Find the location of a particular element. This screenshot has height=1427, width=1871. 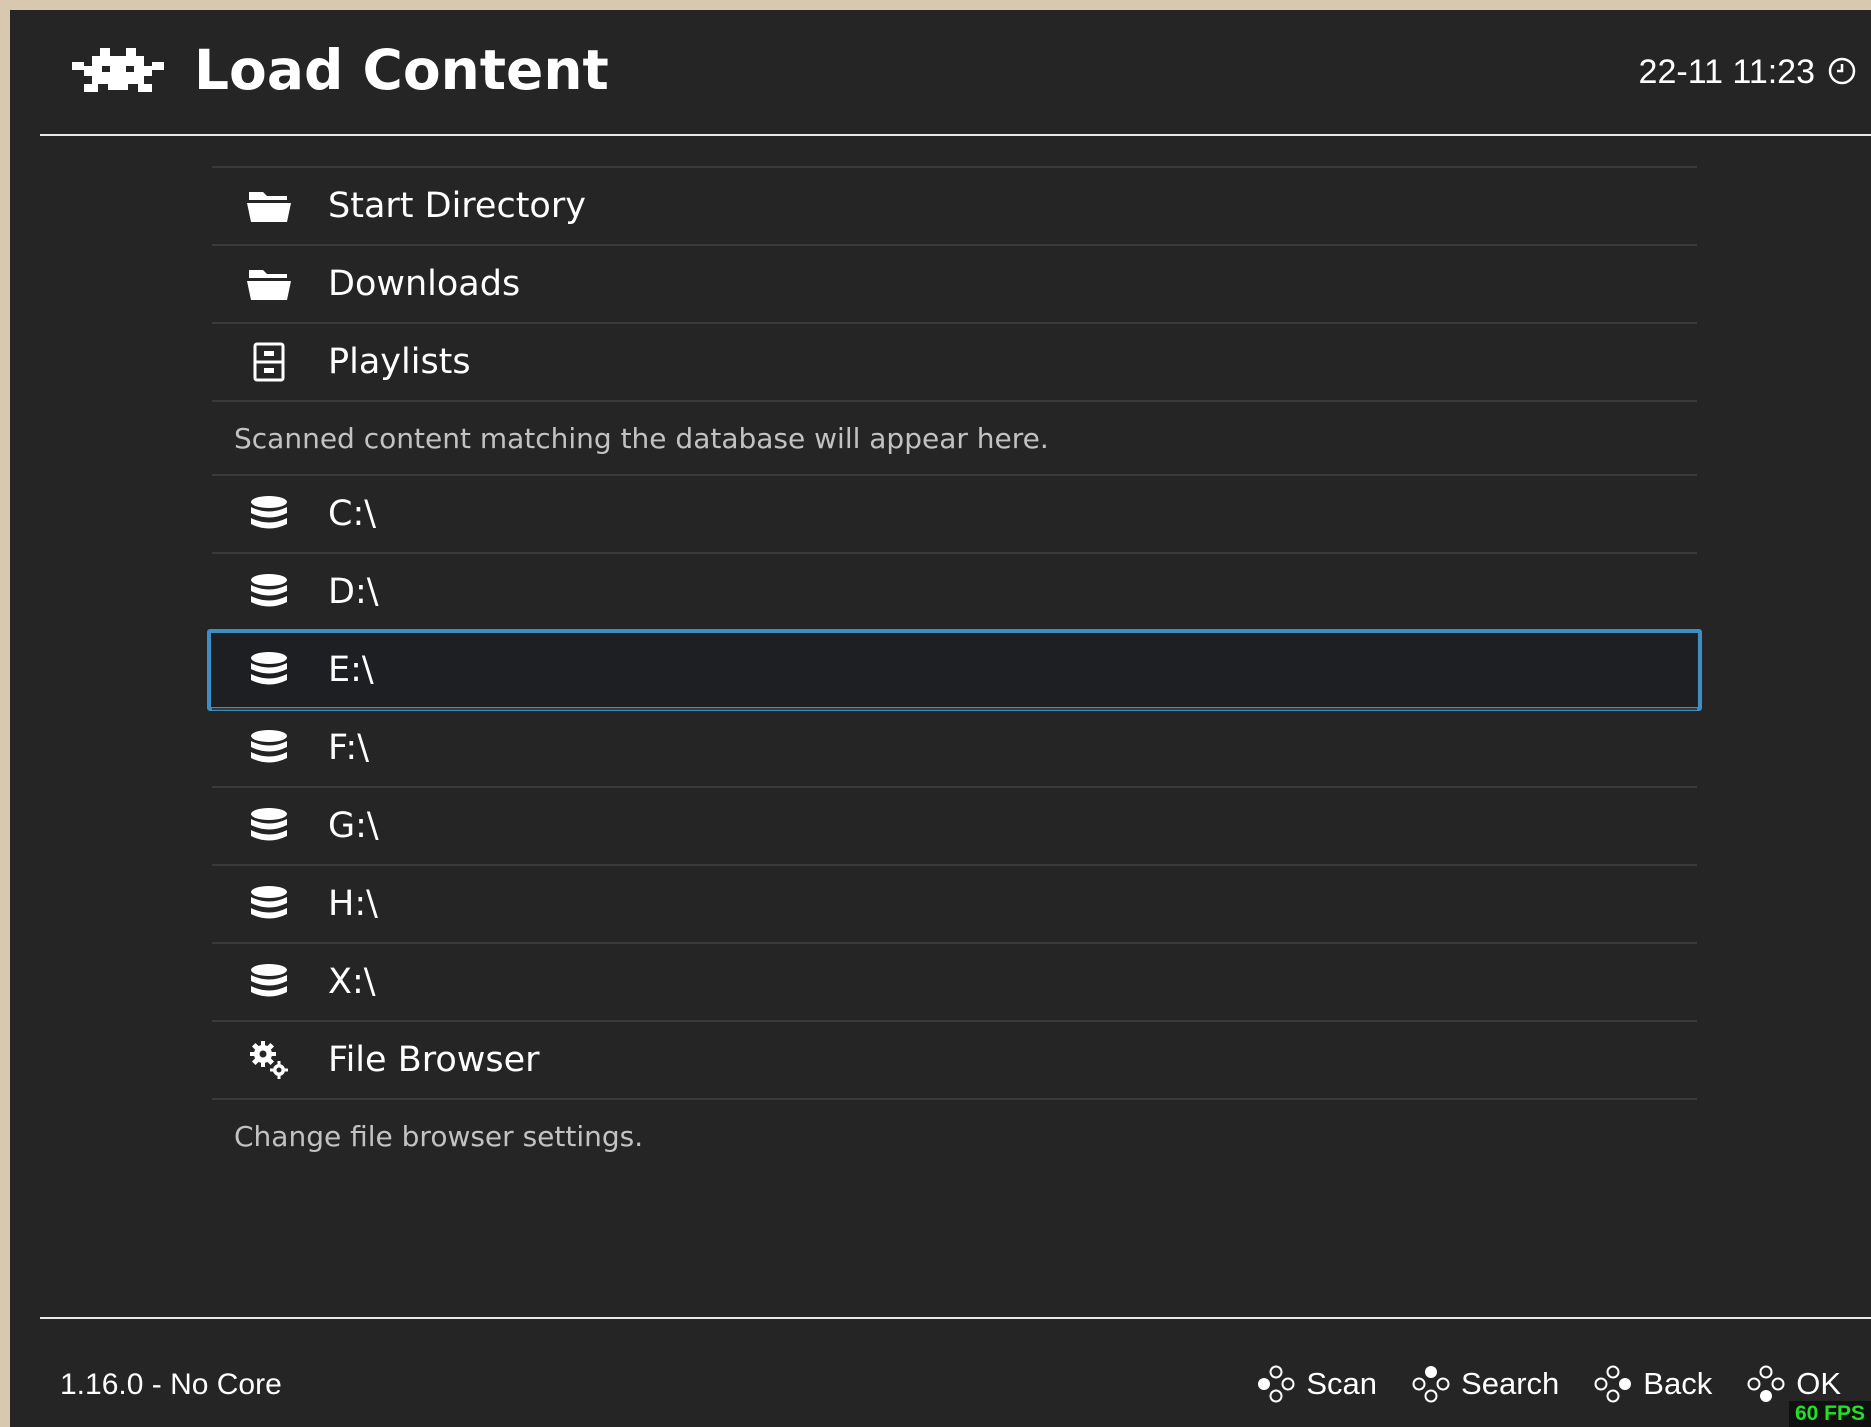

menu-item-drive-d: D:\ is located at coordinates (954, 591).